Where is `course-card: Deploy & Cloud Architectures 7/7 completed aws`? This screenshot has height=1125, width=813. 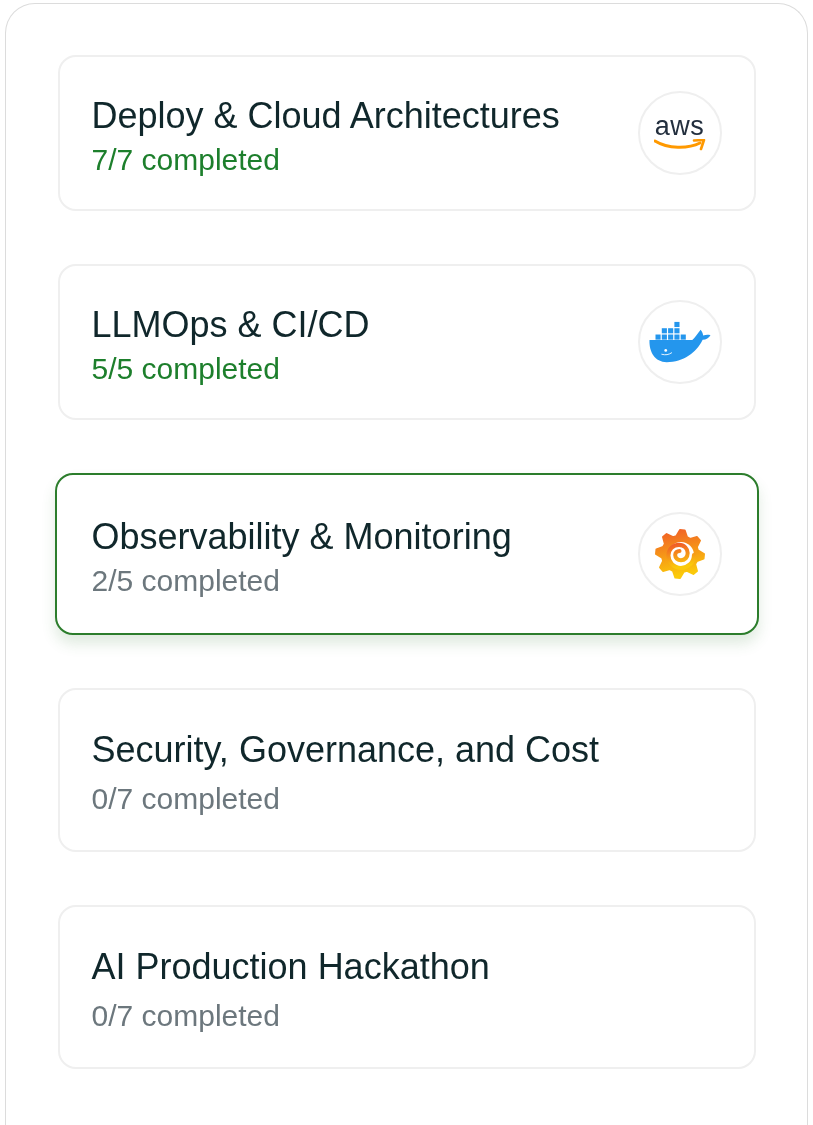
course-card: Deploy & Cloud Architectures 7/7 completed aws is located at coordinates (406, 133).